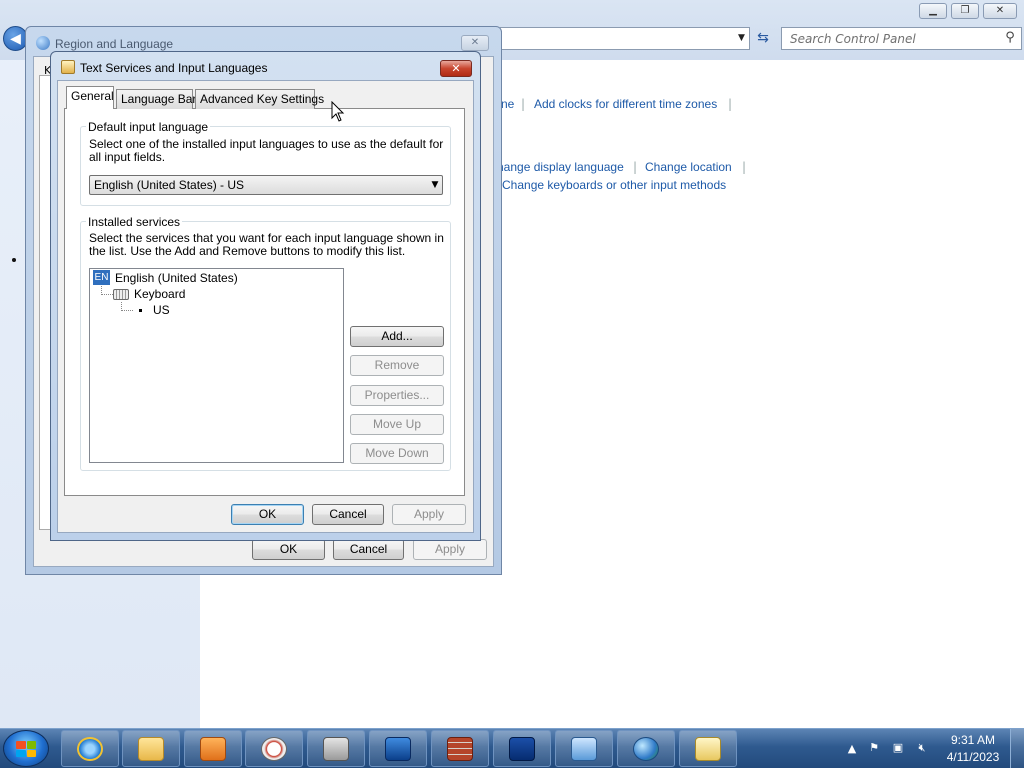 The width and height of the screenshot is (1024, 768). Describe the element at coordinates (965, 11) in the screenshot. I see `maximize-button: ❐` at that location.